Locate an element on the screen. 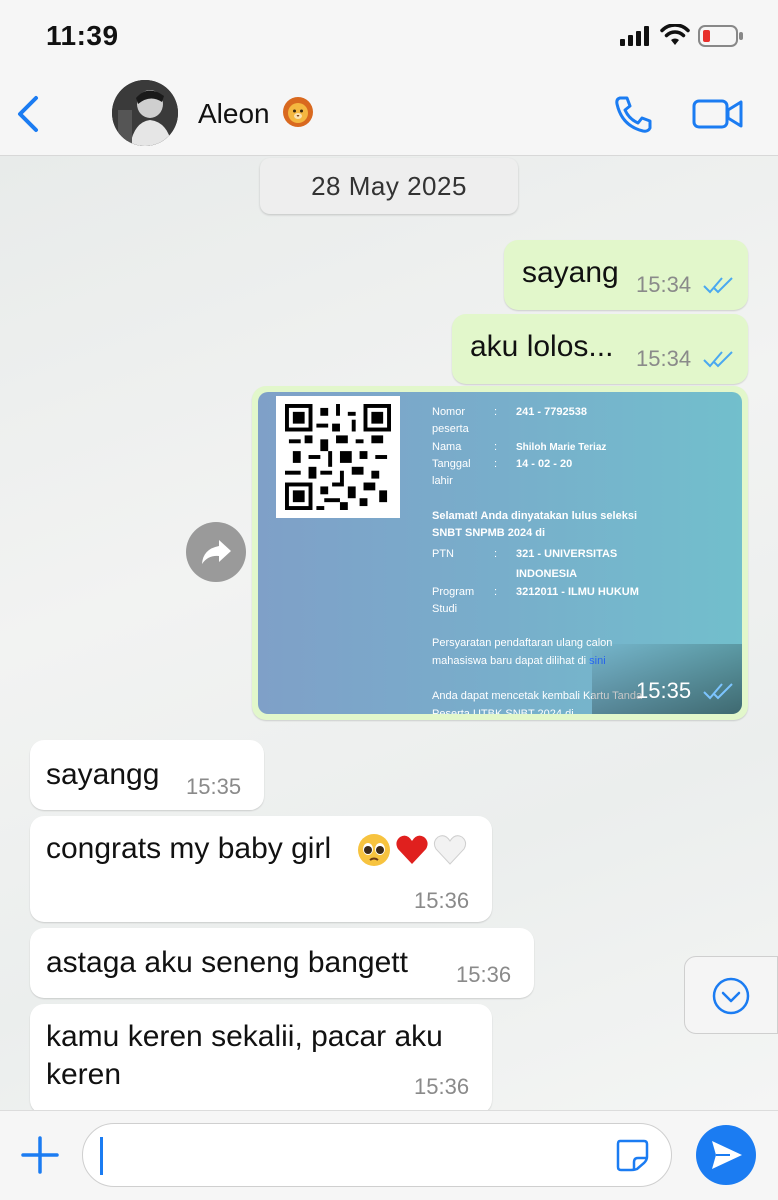  contact-name: Aleon is located at coordinates (234, 114).